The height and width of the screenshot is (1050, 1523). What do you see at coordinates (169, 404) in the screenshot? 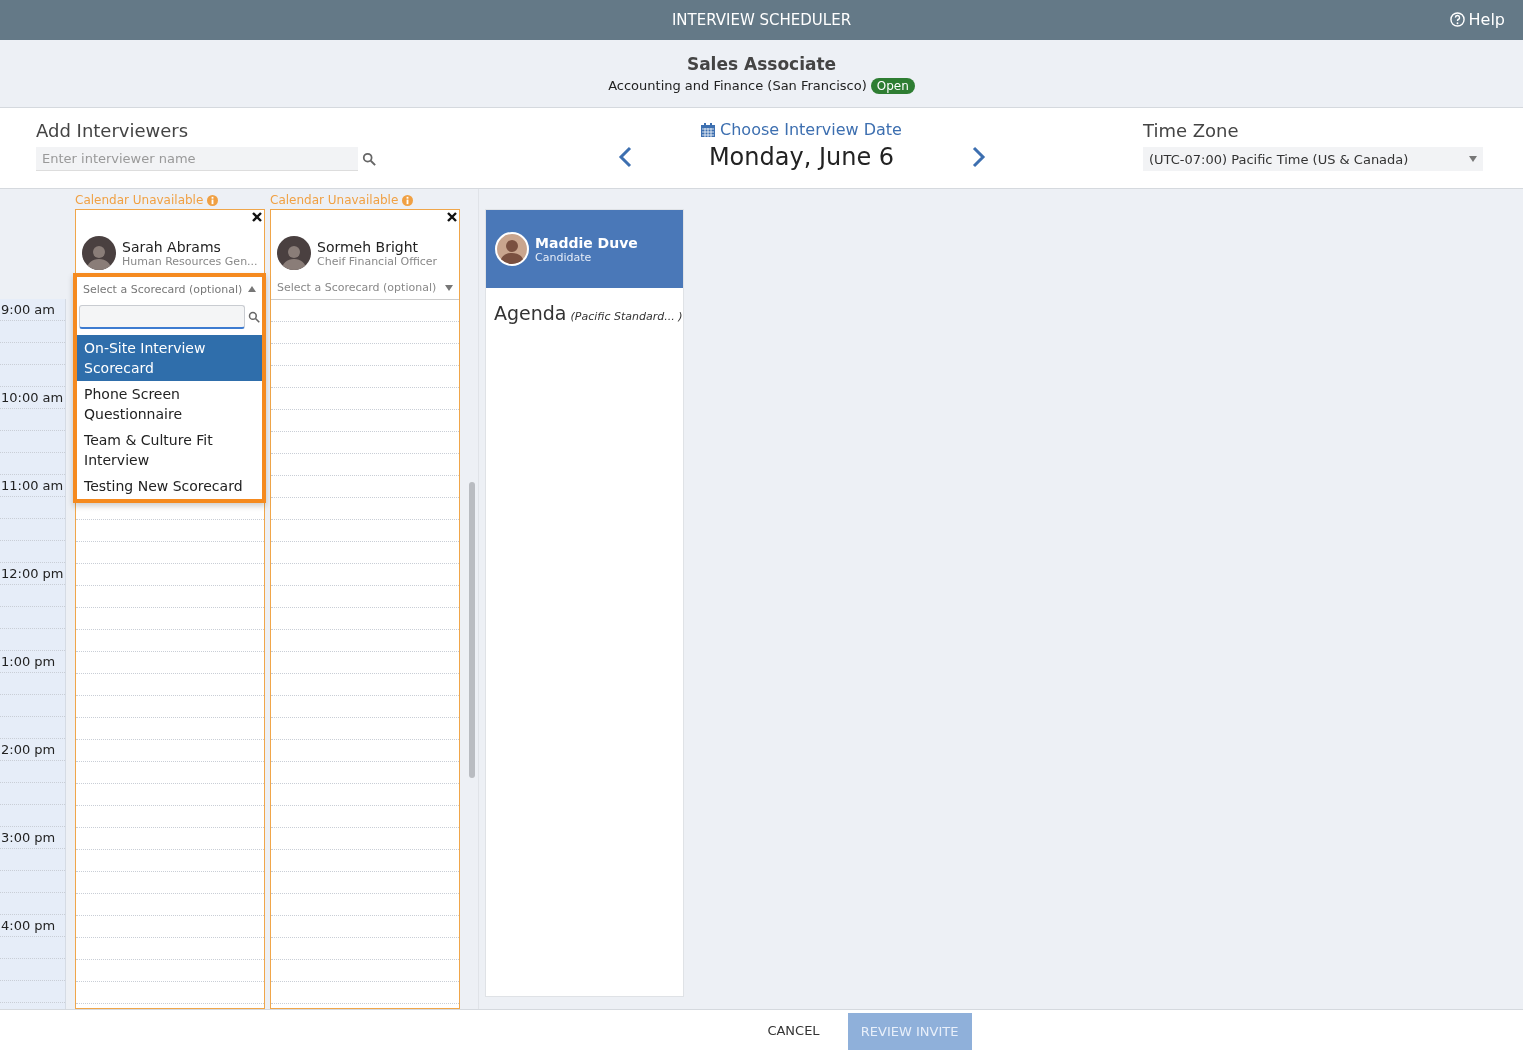
I see `scorecard-option: Phone Screen Questionnaire` at bounding box center [169, 404].